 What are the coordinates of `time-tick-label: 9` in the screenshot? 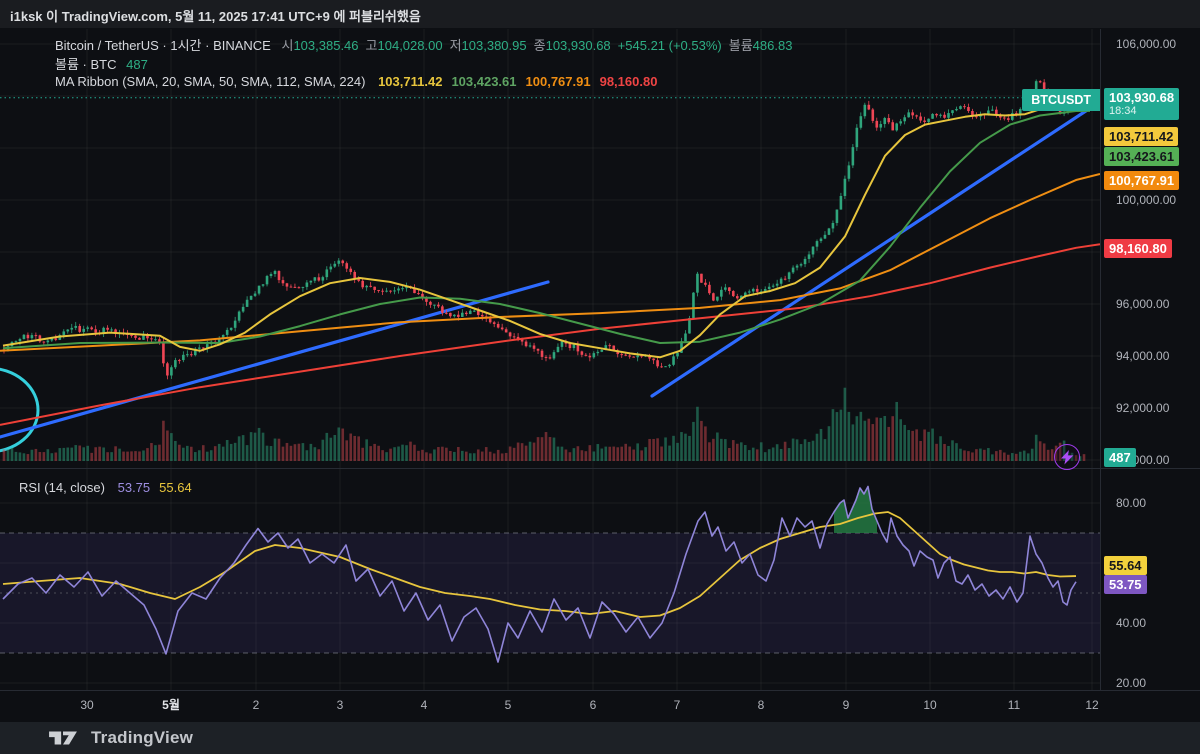 It's located at (846, 705).